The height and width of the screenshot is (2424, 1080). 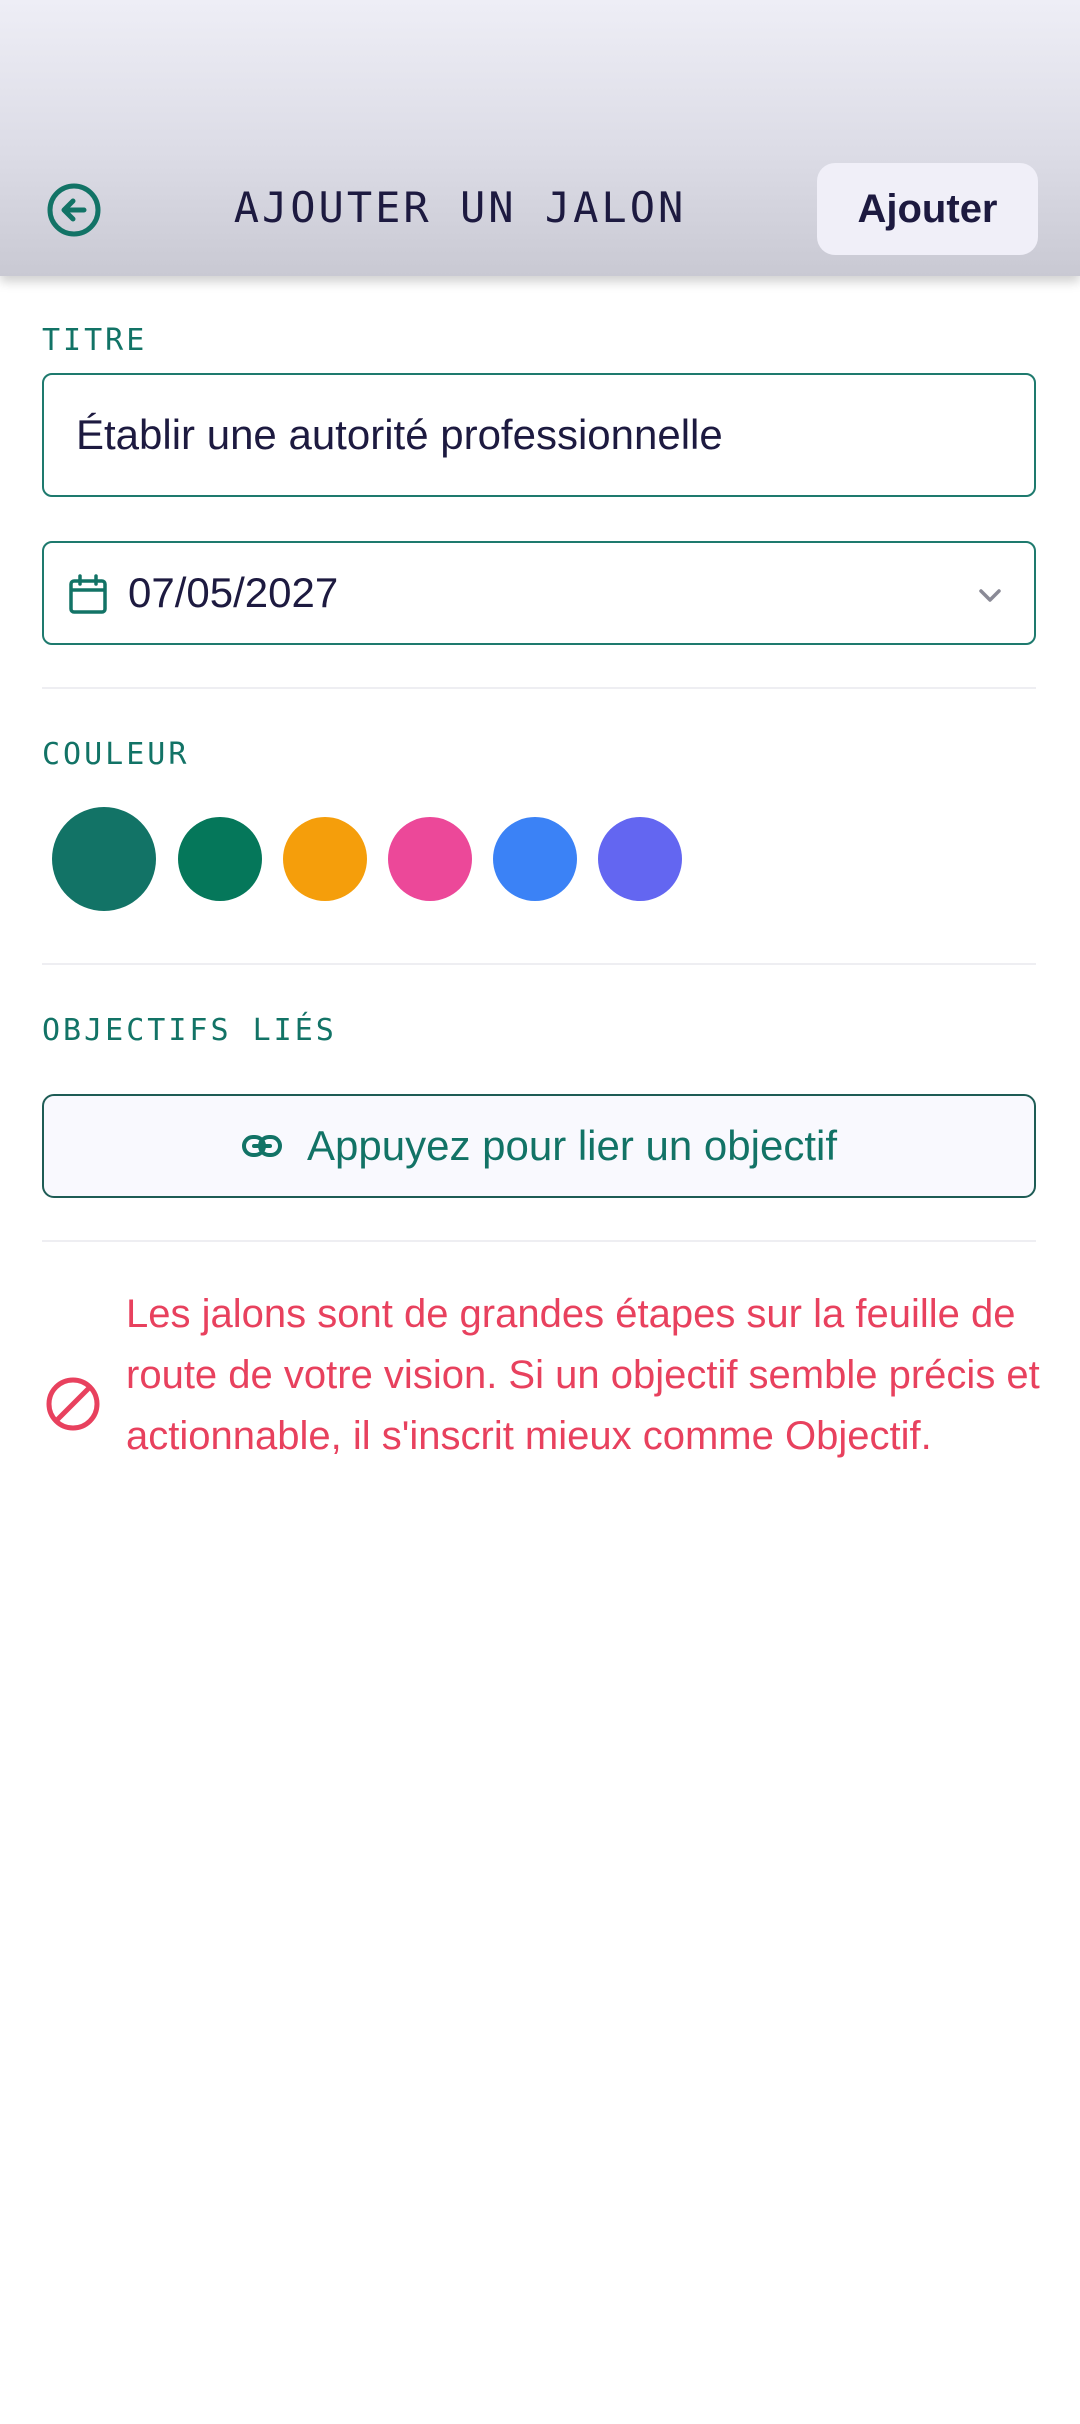 What do you see at coordinates (325, 859) in the screenshot?
I see `color-swatch-amber` at bounding box center [325, 859].